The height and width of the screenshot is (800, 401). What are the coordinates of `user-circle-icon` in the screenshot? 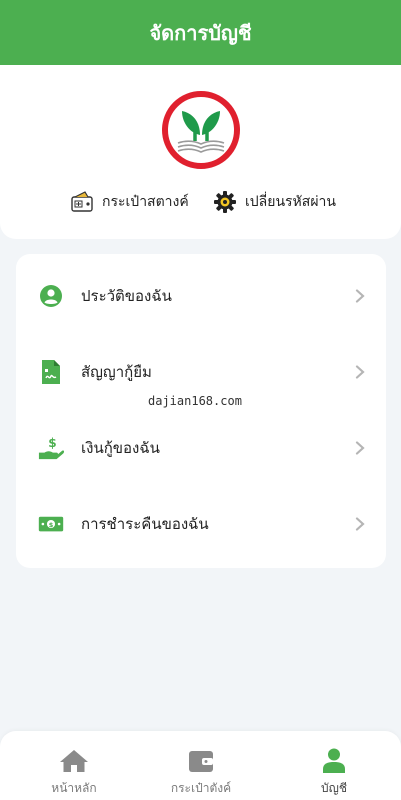 It's located at (51, 296).